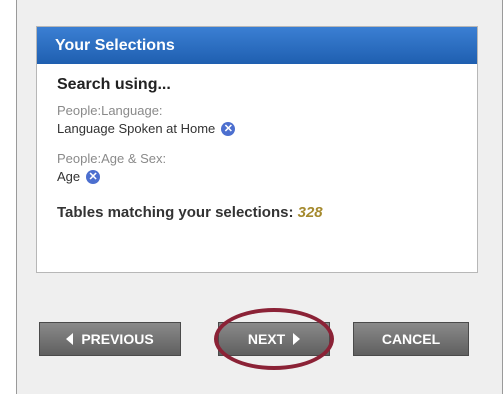 The width and height of the screenshot is (503, 394). What do you see at coordinates (310, 212) in the screenshot?
I see `tables-matching-count: 328` at bounding box center [310, 212].